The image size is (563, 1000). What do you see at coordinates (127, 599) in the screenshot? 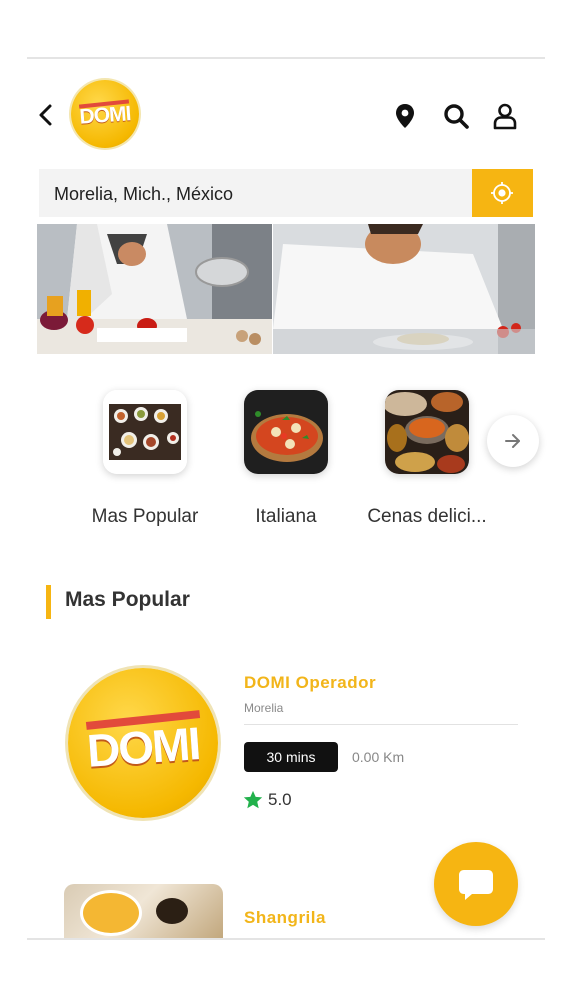
I see `section-title: Mas Popular` at bounding box center [127, 599].